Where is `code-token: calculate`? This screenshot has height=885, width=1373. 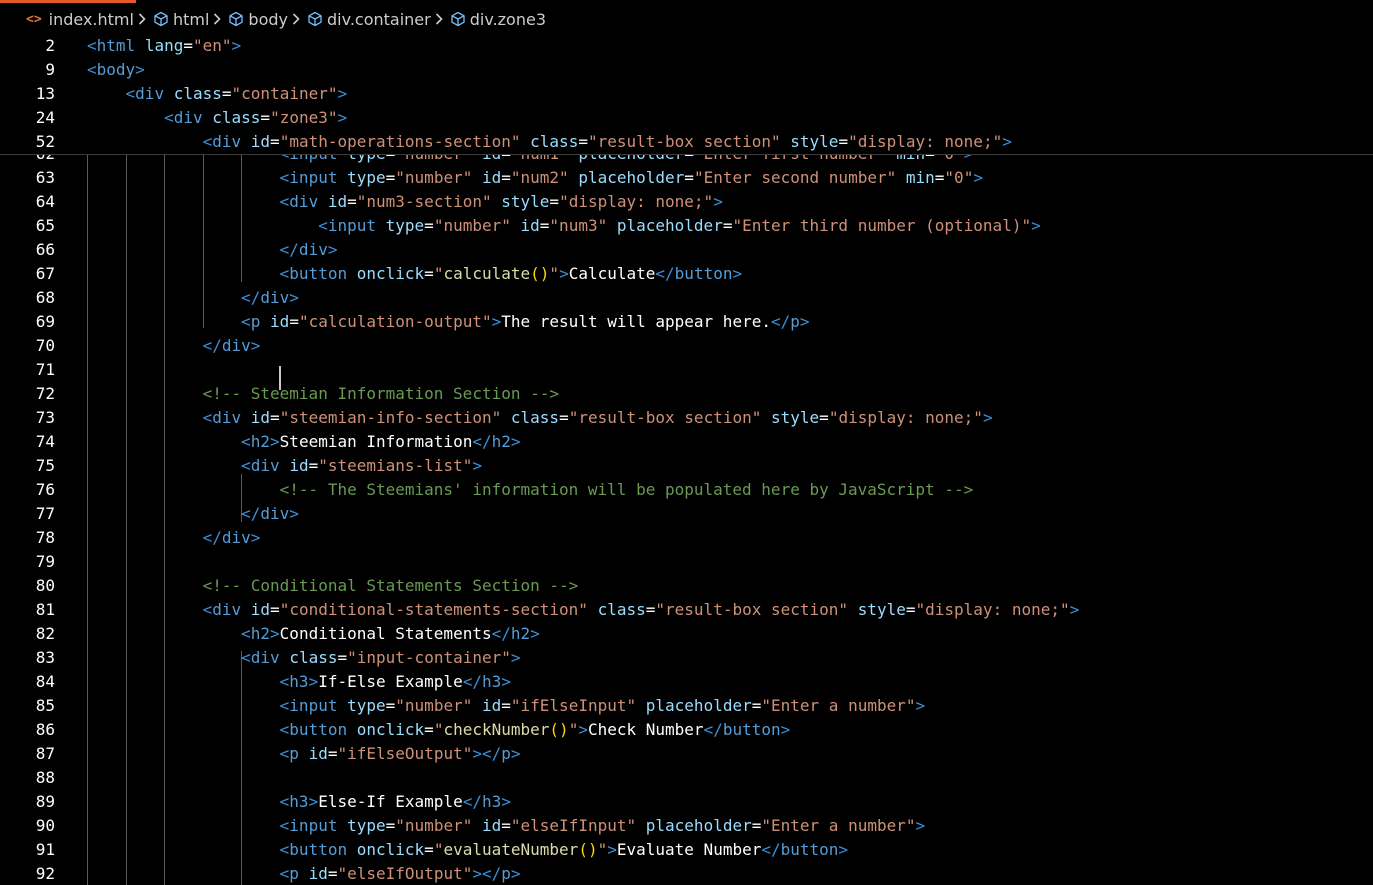 code-token: calculate is located at coordinates (487, 273).